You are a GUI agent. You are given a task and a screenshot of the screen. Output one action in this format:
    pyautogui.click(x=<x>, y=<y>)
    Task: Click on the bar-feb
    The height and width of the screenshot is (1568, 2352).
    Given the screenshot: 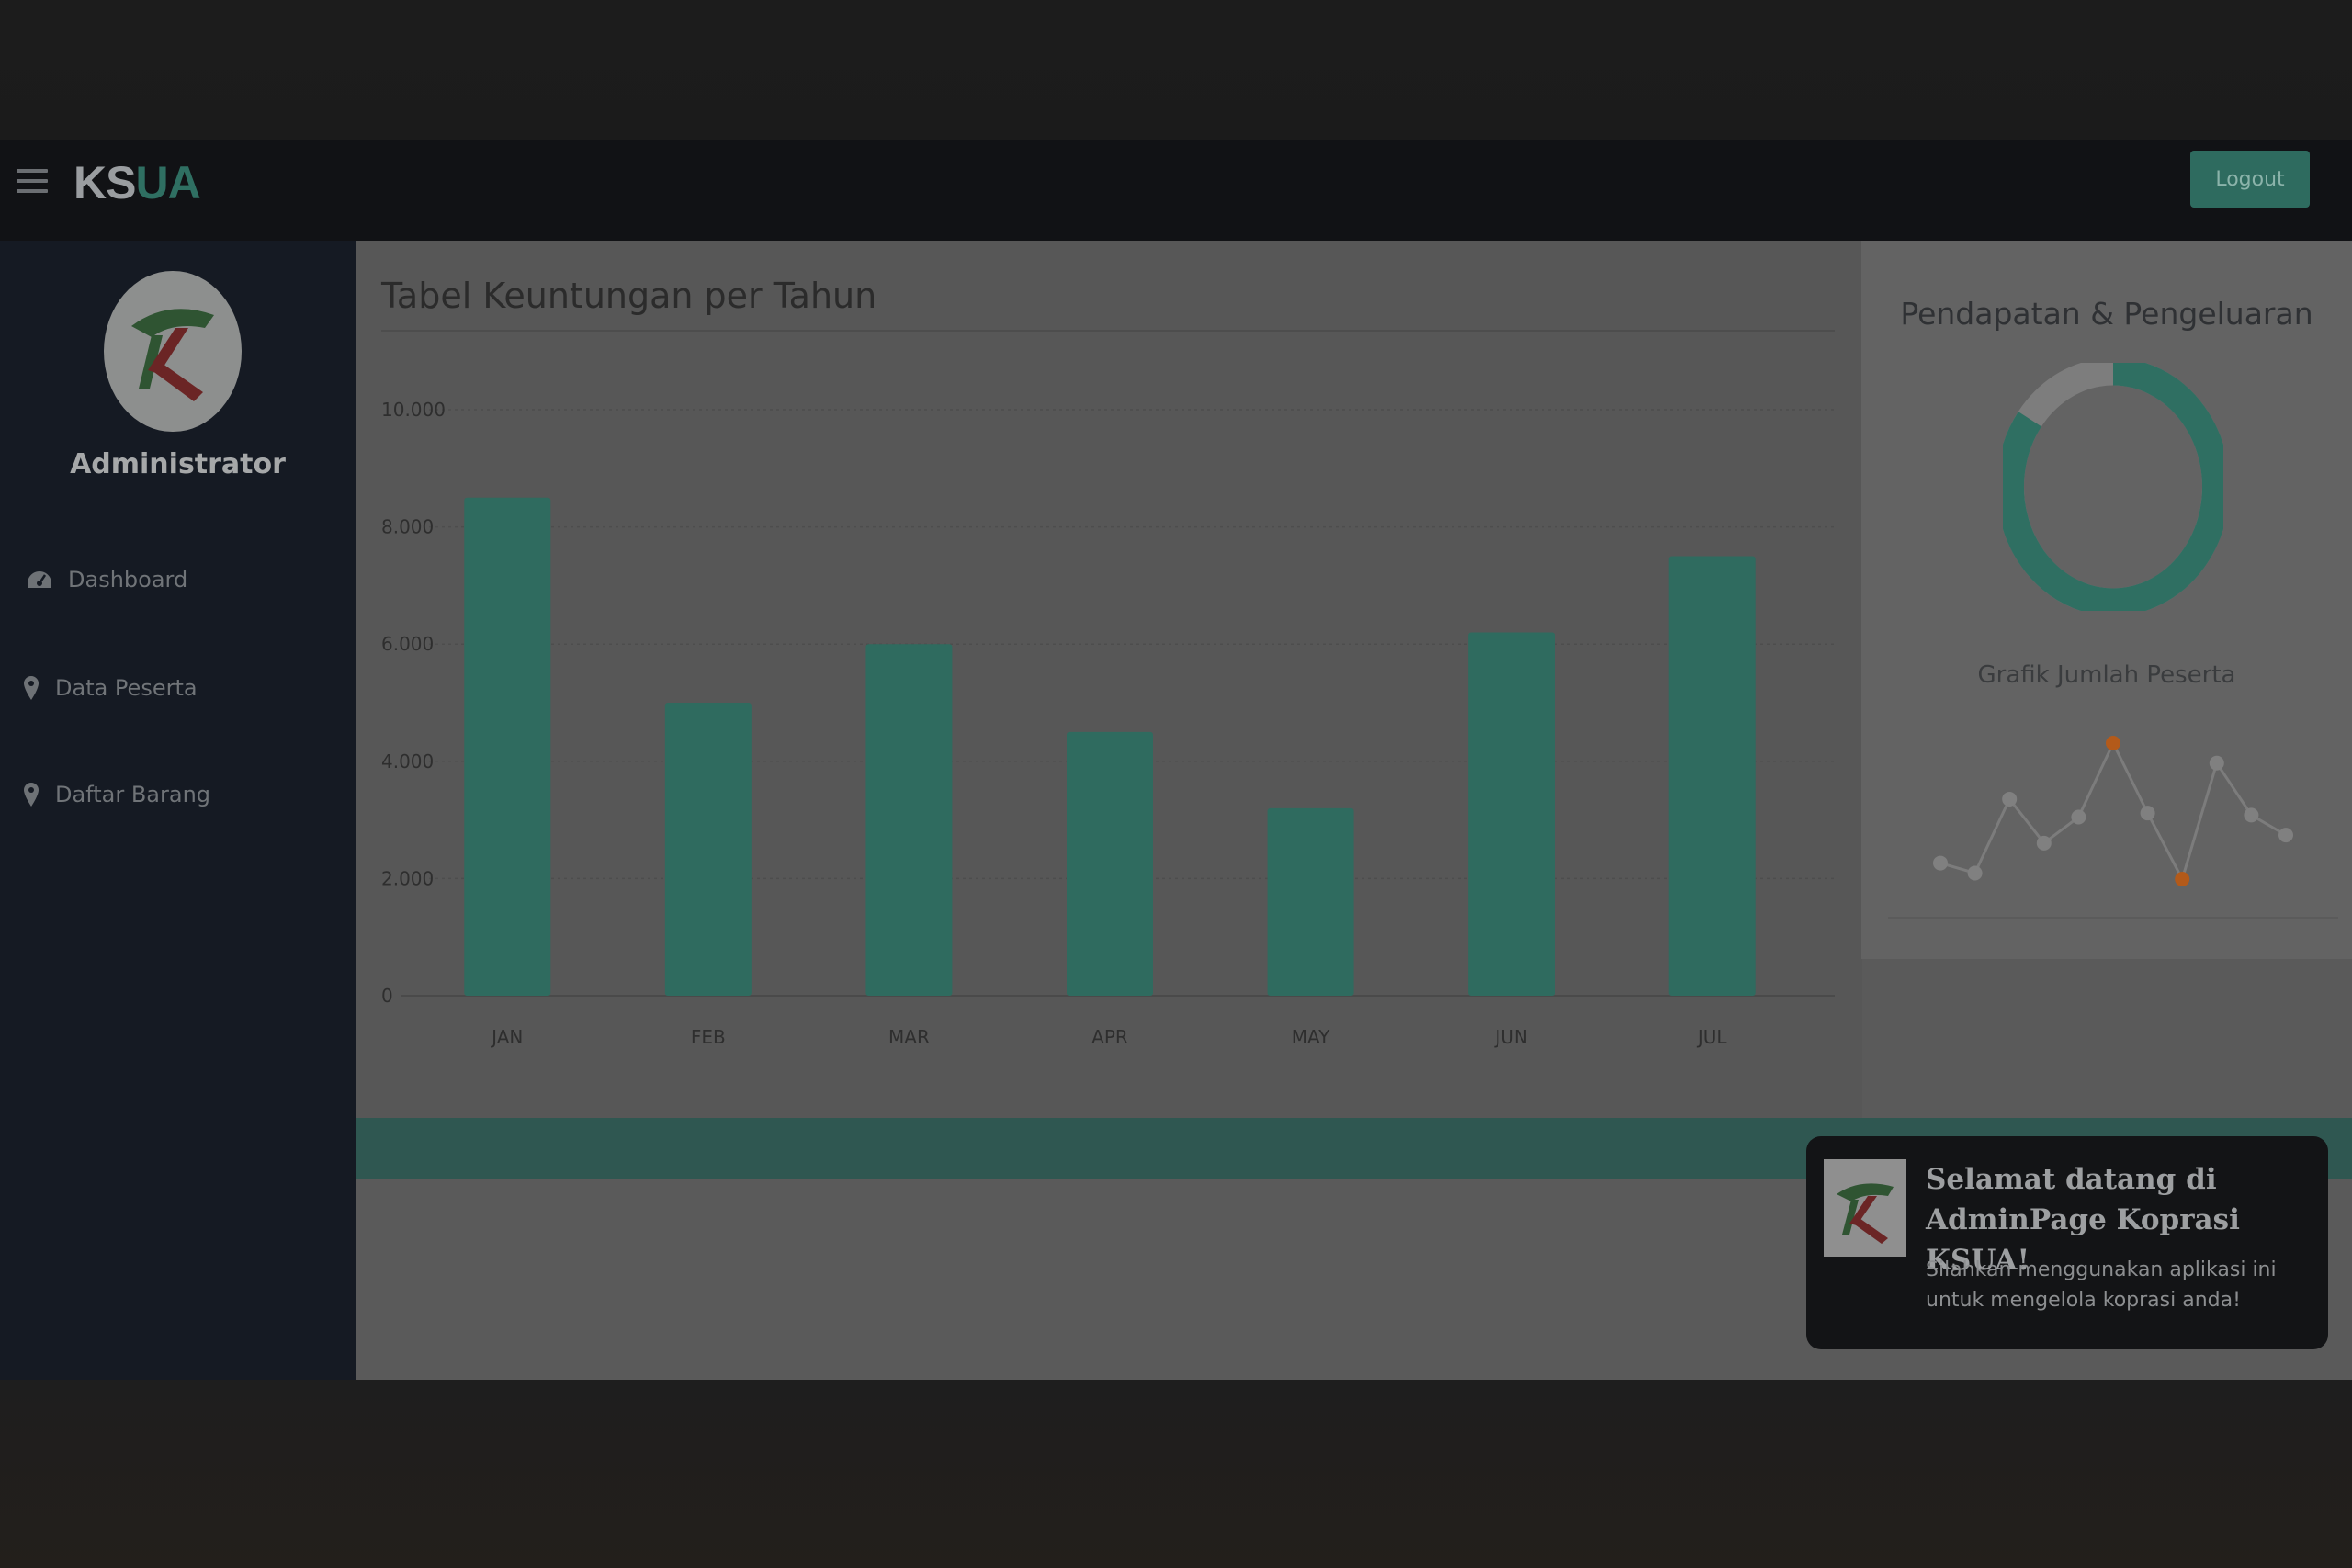 What is the action you would take?
    pyautogui.click(x=708, y=849)
    